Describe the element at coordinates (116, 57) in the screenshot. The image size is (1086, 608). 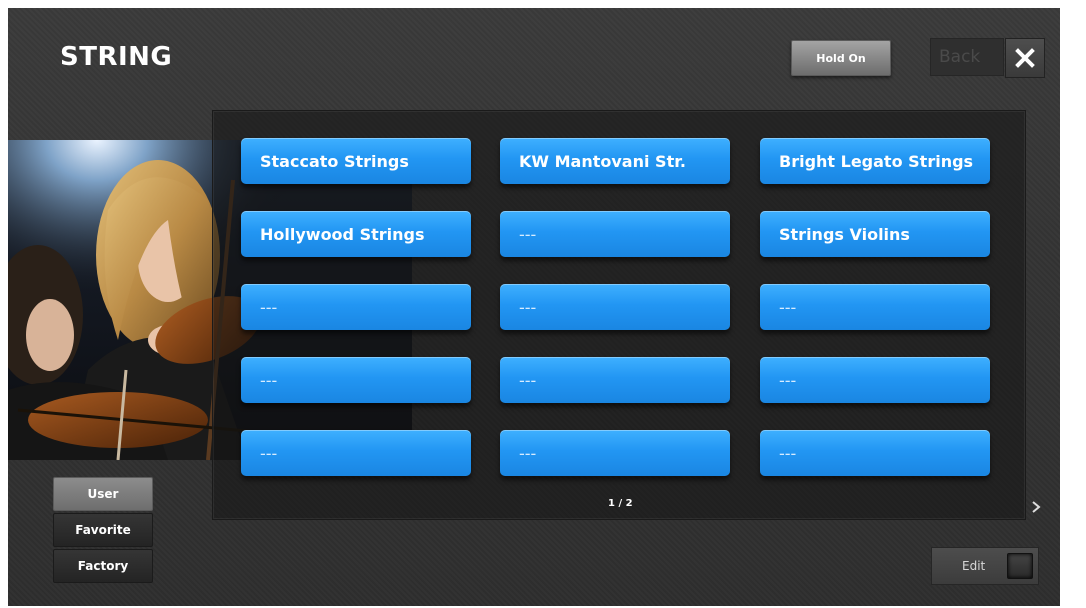
I see `page-title: STRING` at that location.